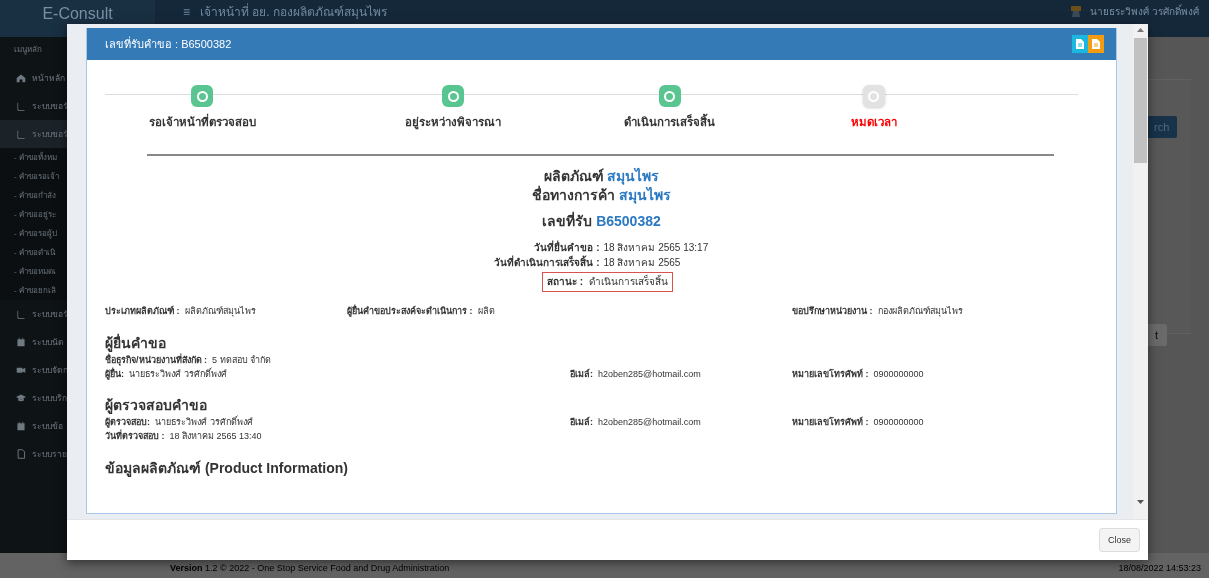  I want to click on field-value: ผลิตภัณฑ์สมุนไพร, so click(220, 311).